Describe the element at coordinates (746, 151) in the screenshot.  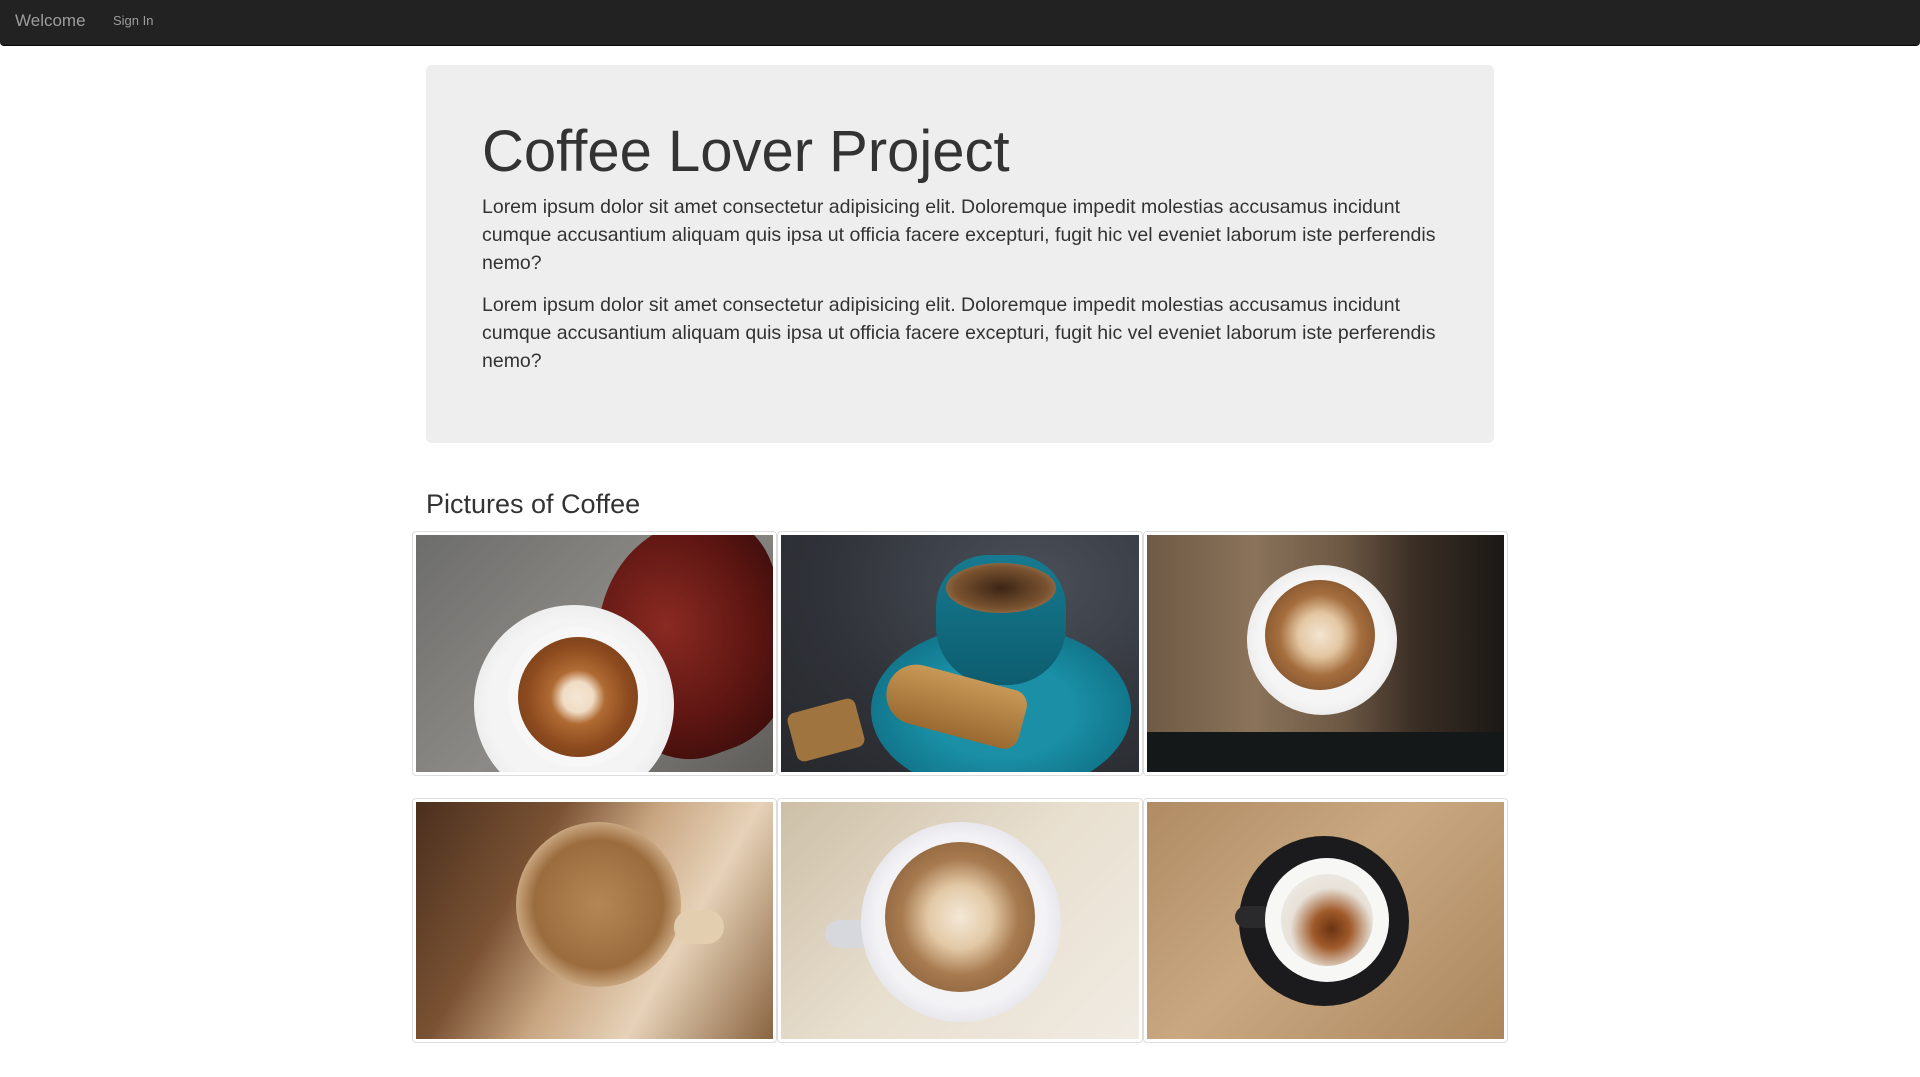
I see `page-title: Coffee Lover Project` at that location.